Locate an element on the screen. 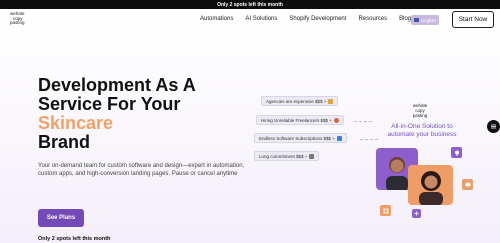 This screenshot has width=500, height=243. pill-agencies: Agencies are expensive $$$ + is located at coordinates (300, 101).